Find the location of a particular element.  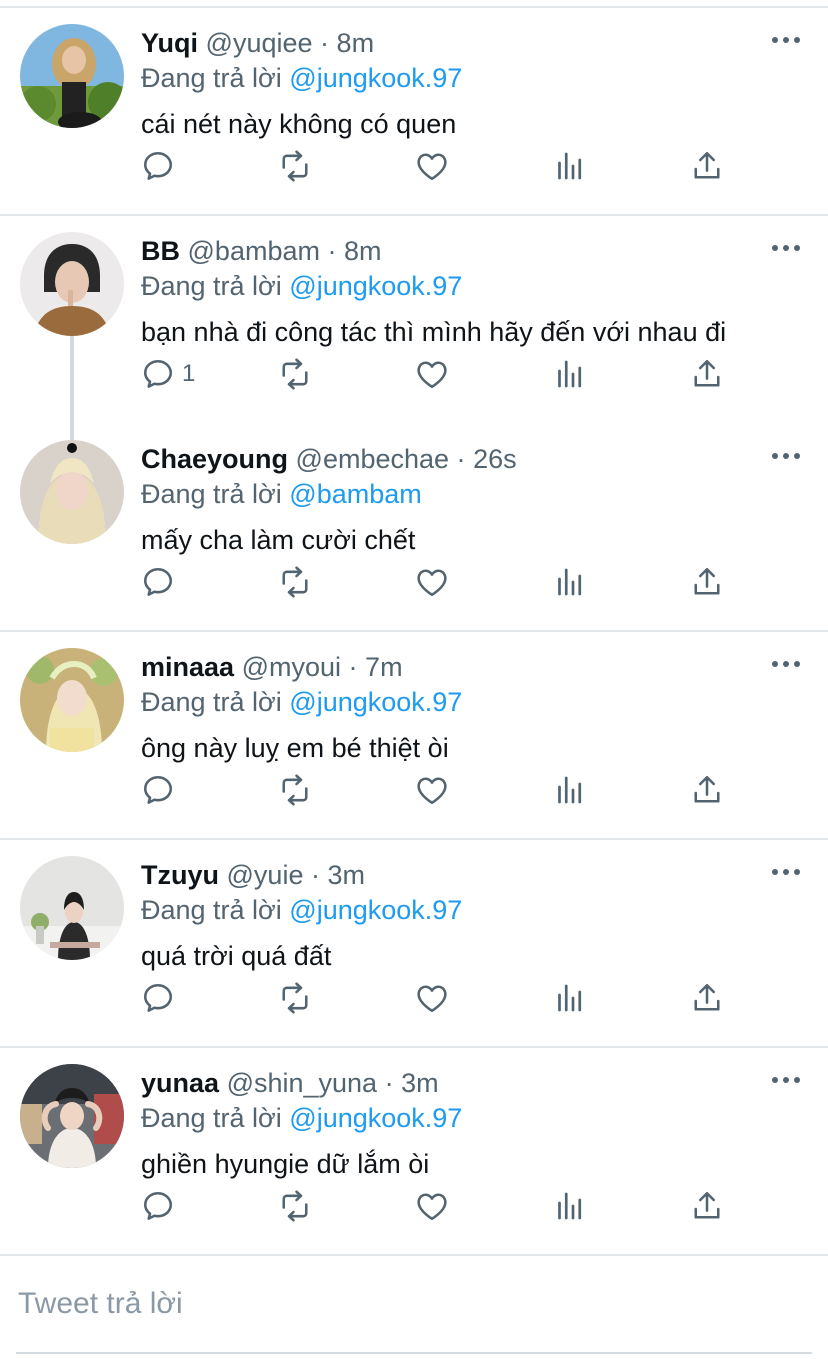

replying-to: Đang trả lời @bambam is located at coordinates (281, 494).